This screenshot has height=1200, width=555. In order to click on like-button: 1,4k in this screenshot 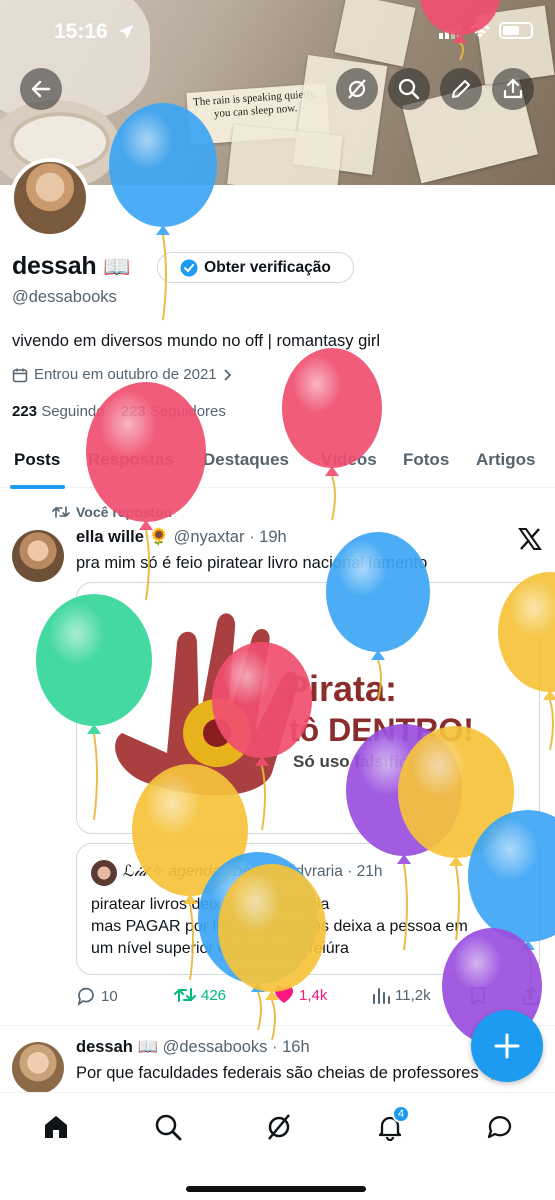, I will do `click(300, 995)`.